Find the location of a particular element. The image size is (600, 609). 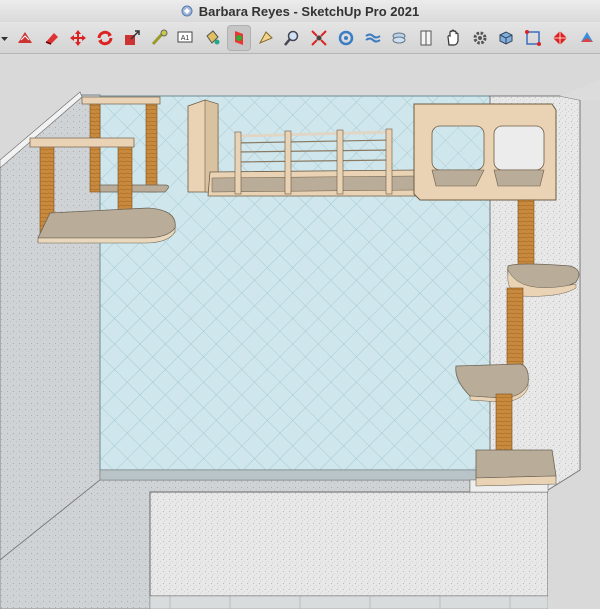

components-icon is located at coordinates (506, 37).